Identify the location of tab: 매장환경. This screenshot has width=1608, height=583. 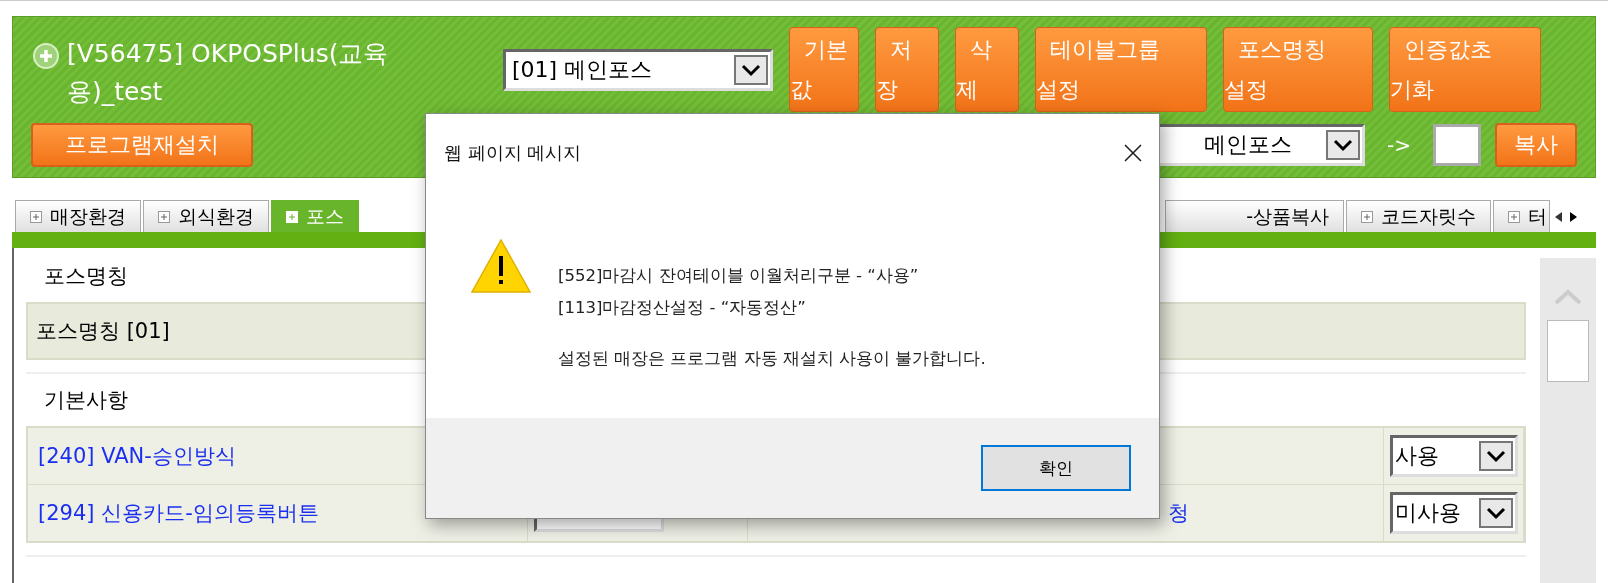
(78, 216).